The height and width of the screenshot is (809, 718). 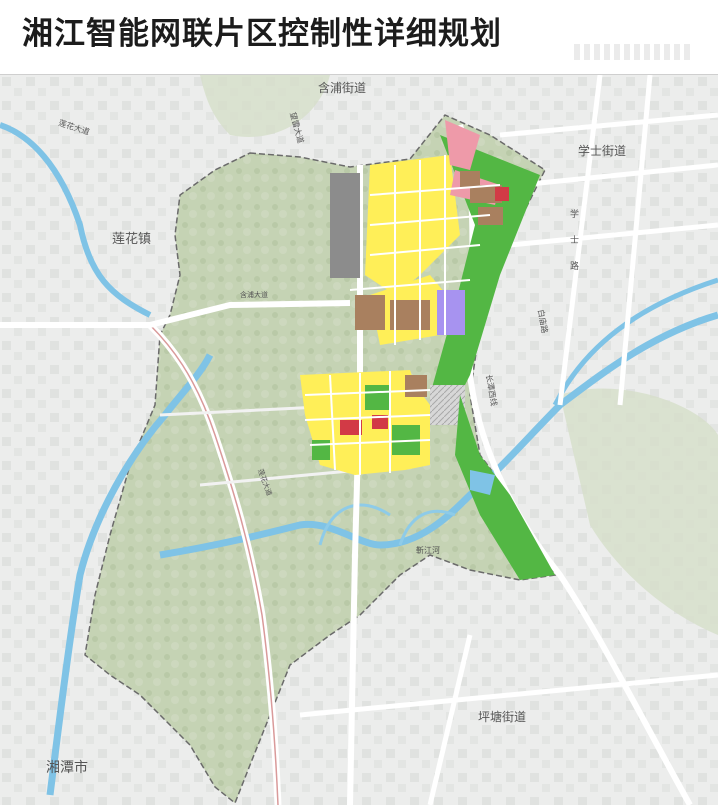 I want to click on industrial-west, so click(x=370, y=312).